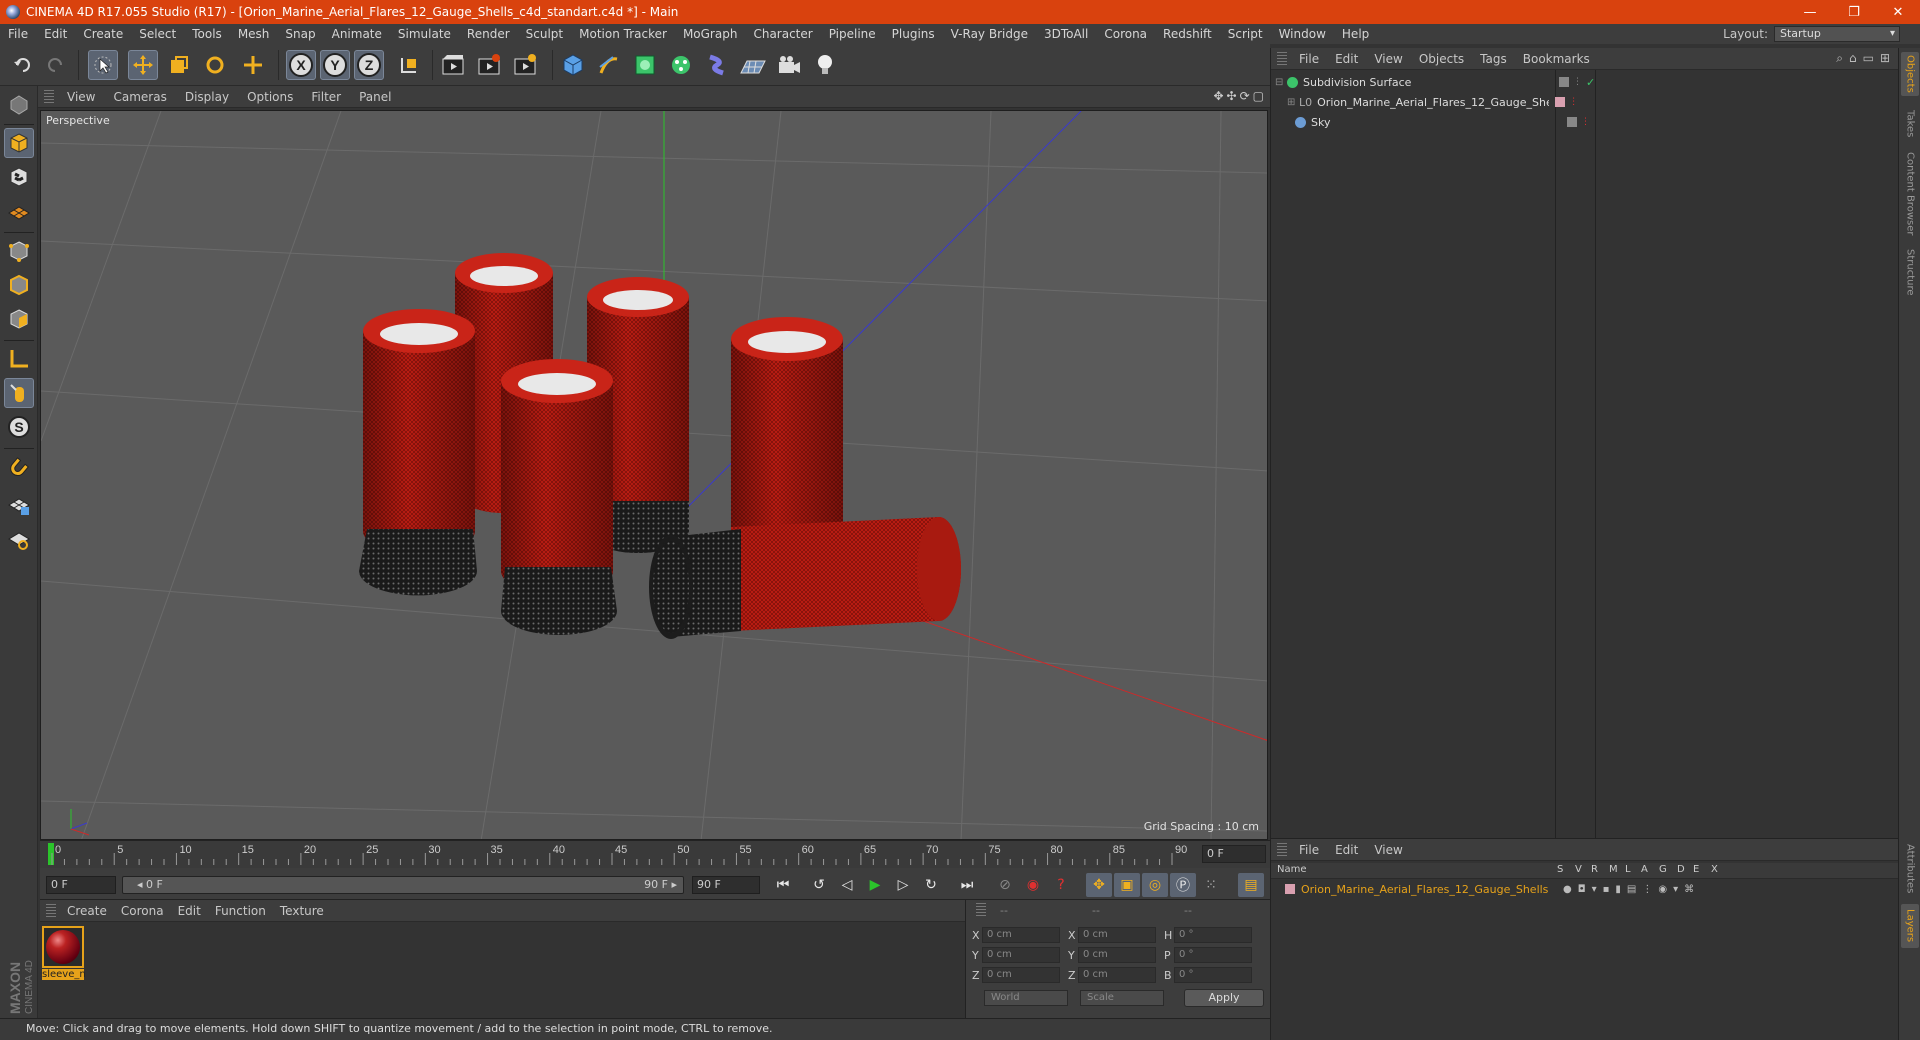 The height and width of the screenshot is (1040, 1920). What do you see at coordinates (1258, 96) in the screenshot?
I see `viewport-maximize-icon: ▢` at bounding box center [1258, 96].